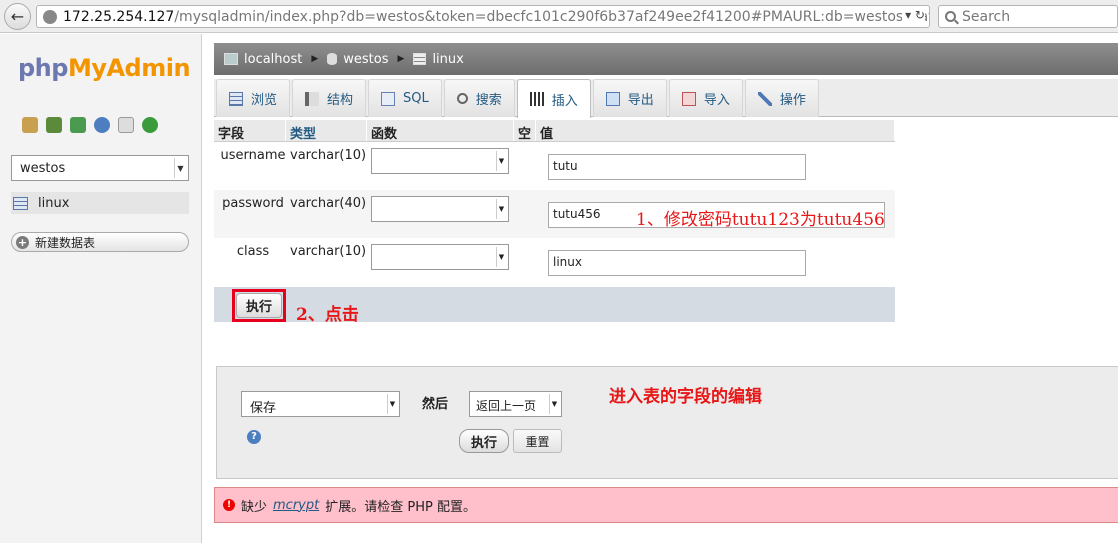 This screenshot has height=543, width=1118. Describe the element at coordinates (150, 125) in the screenshot. I see `reload-icon` at that location.